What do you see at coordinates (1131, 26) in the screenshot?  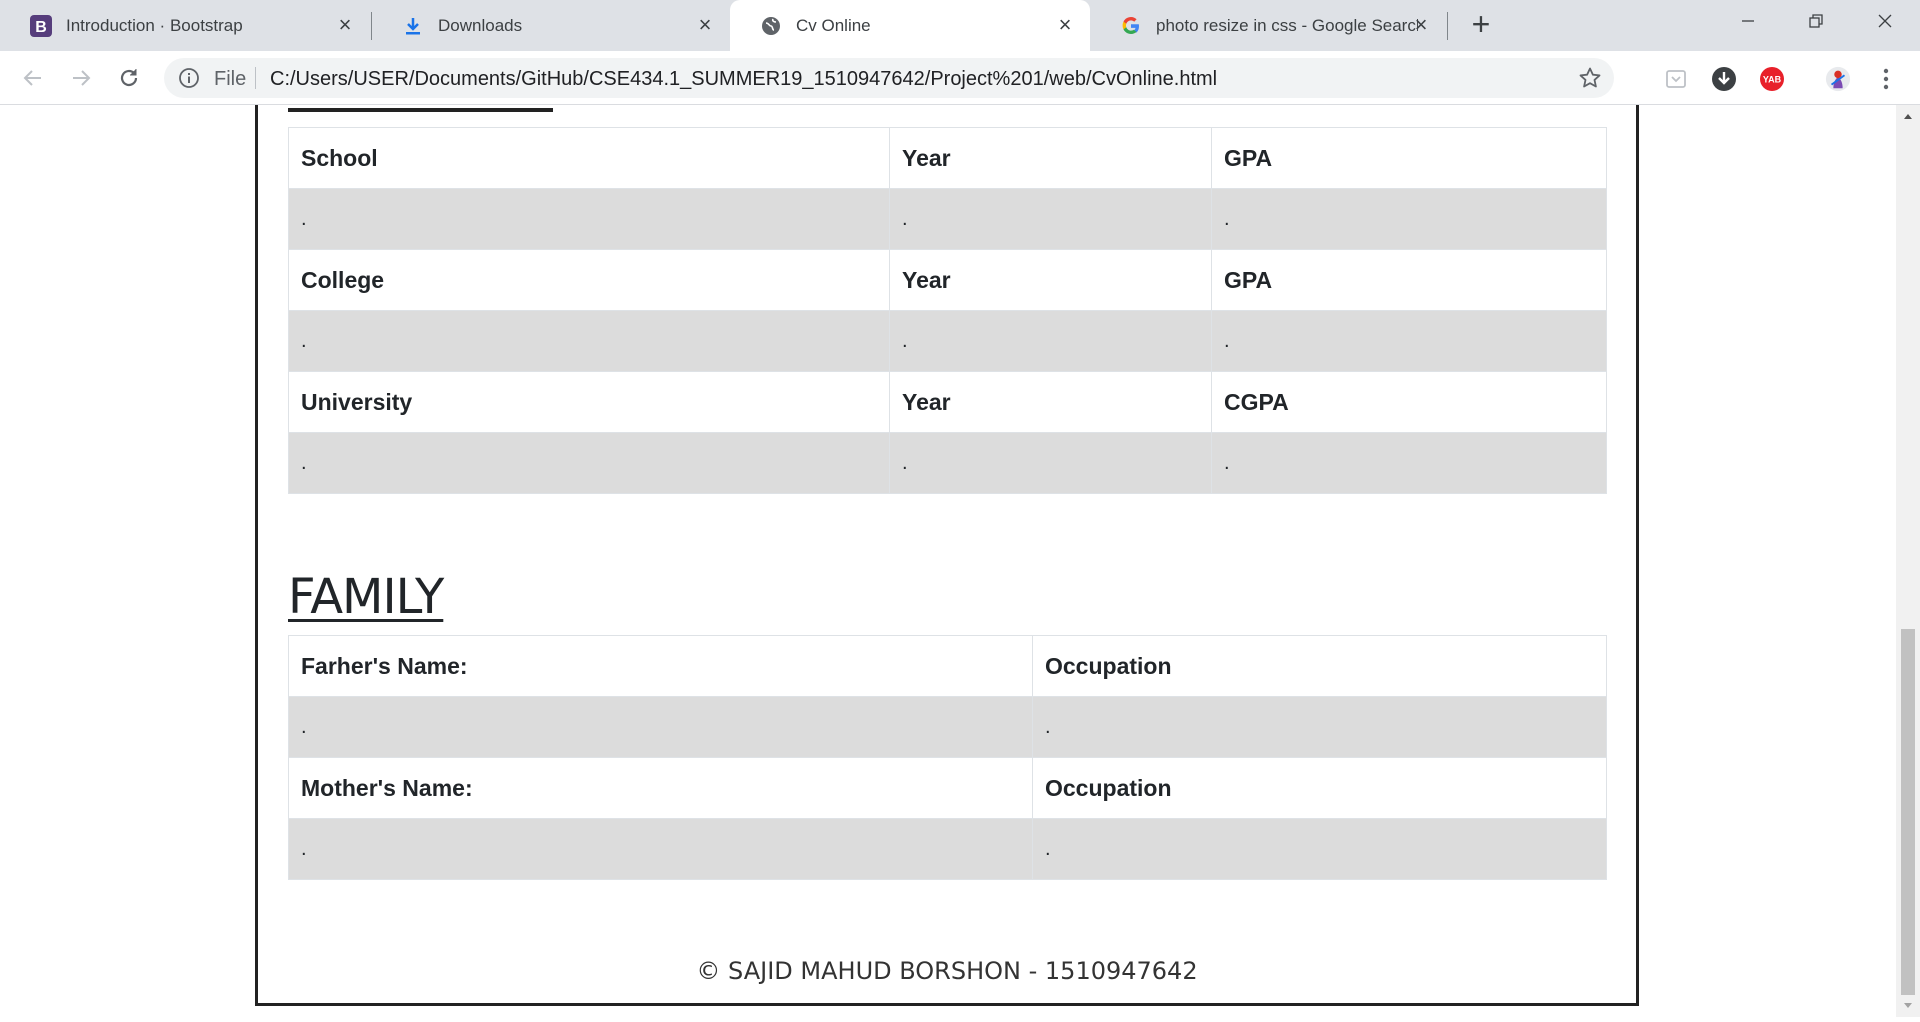 I see `google-icon` at bounding box center [1131, 26].